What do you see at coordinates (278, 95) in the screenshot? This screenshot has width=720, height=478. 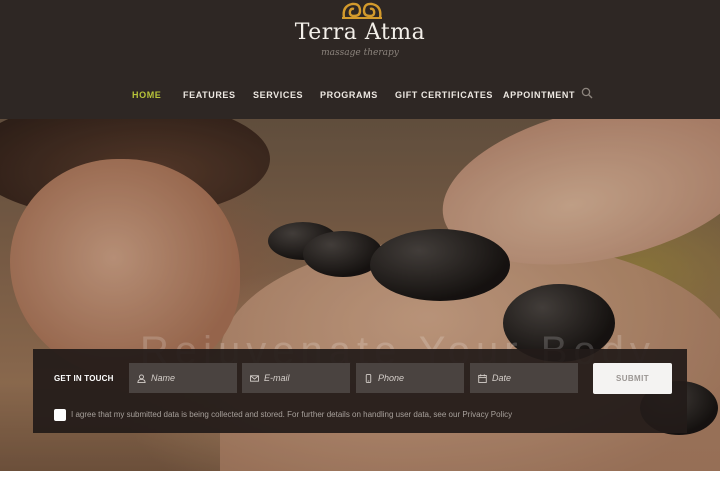 I see `nav-item-services: SERVICES` at bounding box center [278, 95].